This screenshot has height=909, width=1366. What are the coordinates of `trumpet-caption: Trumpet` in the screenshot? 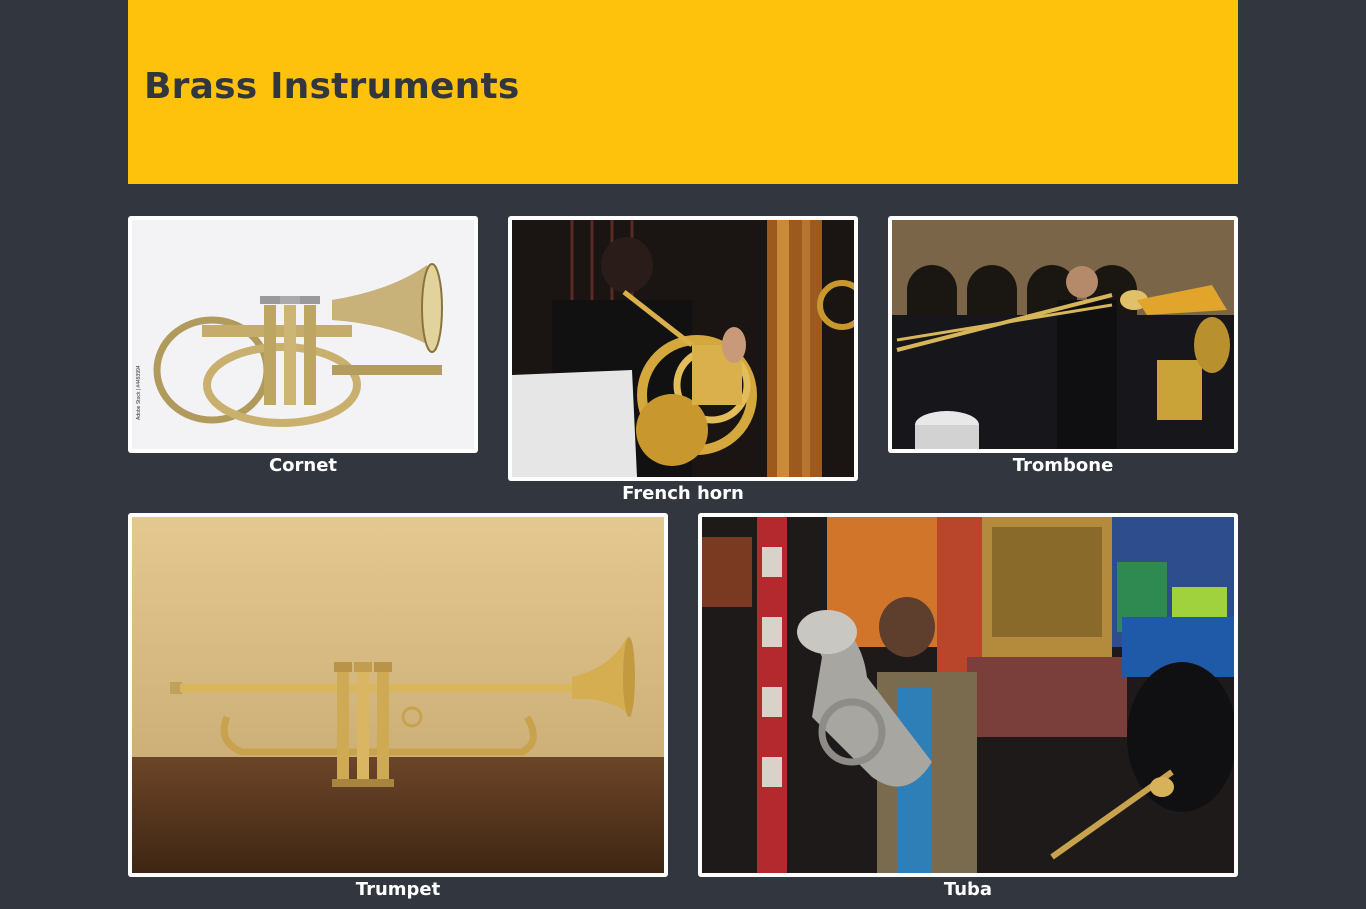 It's located at (398, 889).